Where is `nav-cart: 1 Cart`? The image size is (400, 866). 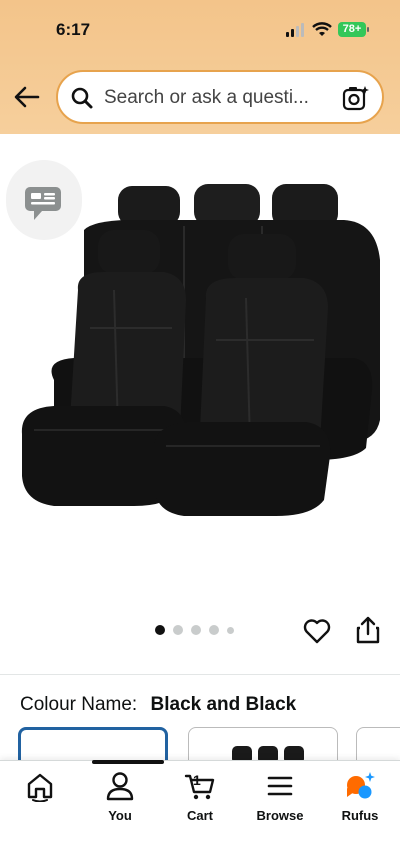 nav-cart: 1 Cart is located at coordinates (200, 800).